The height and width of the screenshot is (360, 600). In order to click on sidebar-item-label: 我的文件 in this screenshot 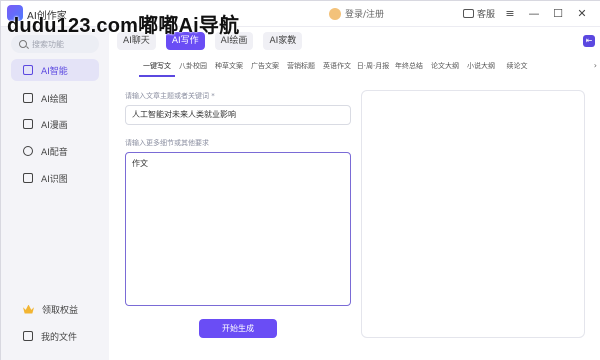, I will do `click(59, 337)`.